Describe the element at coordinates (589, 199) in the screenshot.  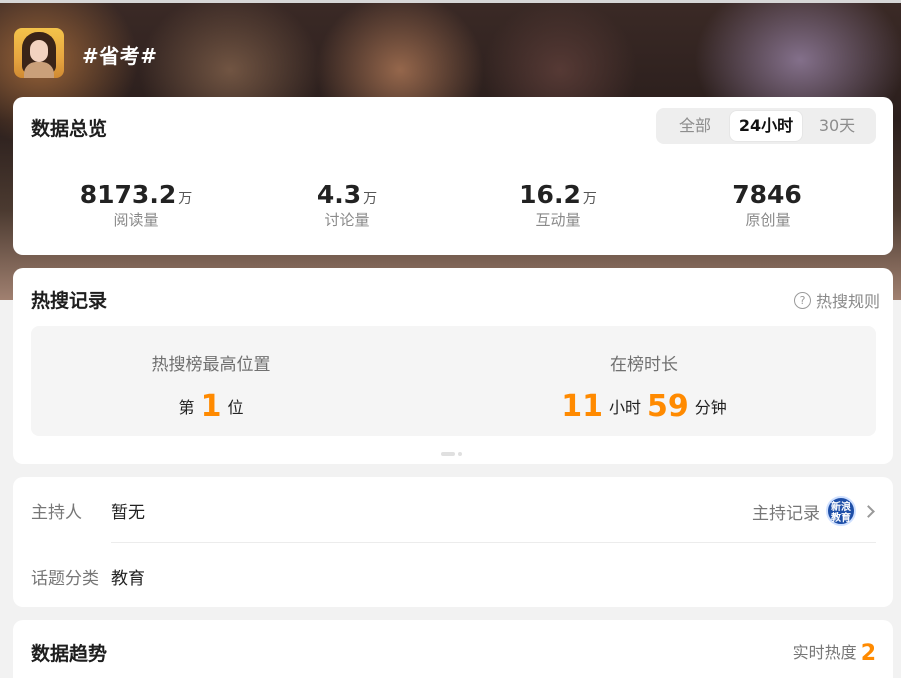
I see `stat-interactions-unit: 万` at that location.